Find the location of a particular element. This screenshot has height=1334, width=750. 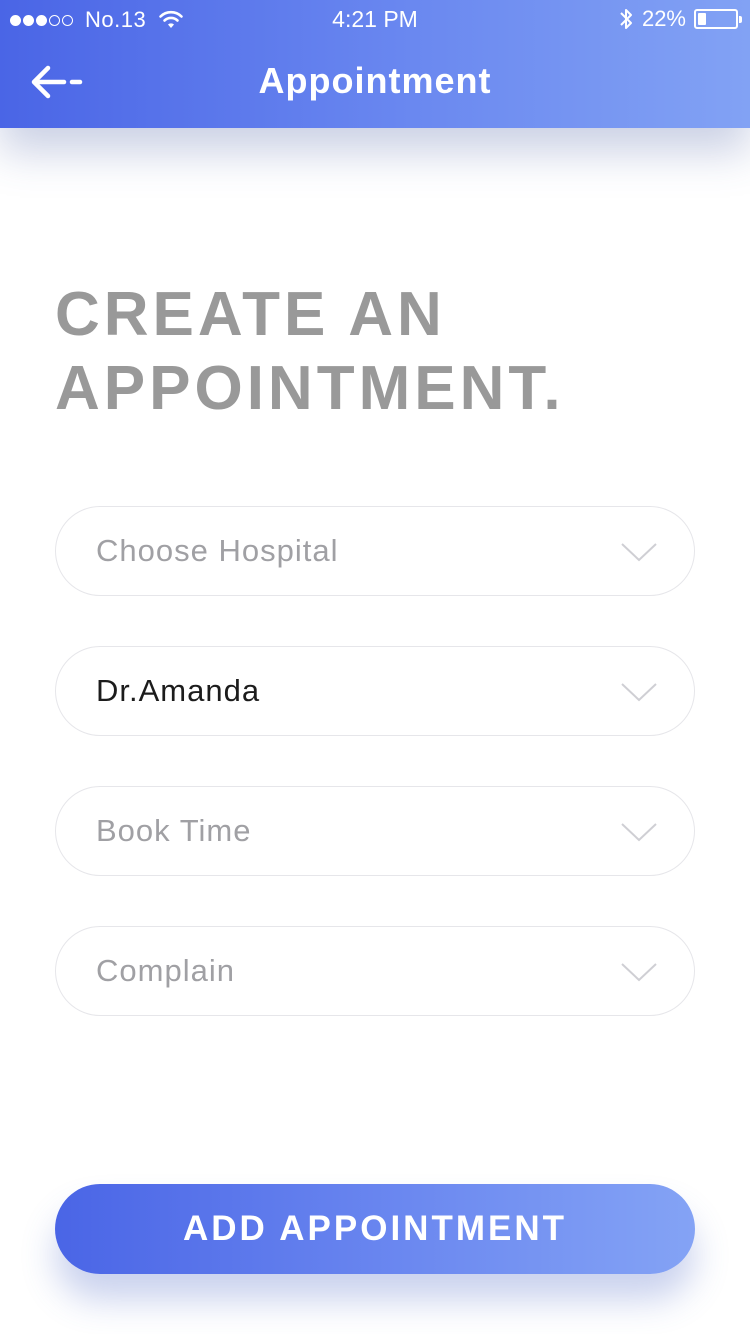

status-bar: No.13 4:21 PM 22% is located at coordinates (375, 19).